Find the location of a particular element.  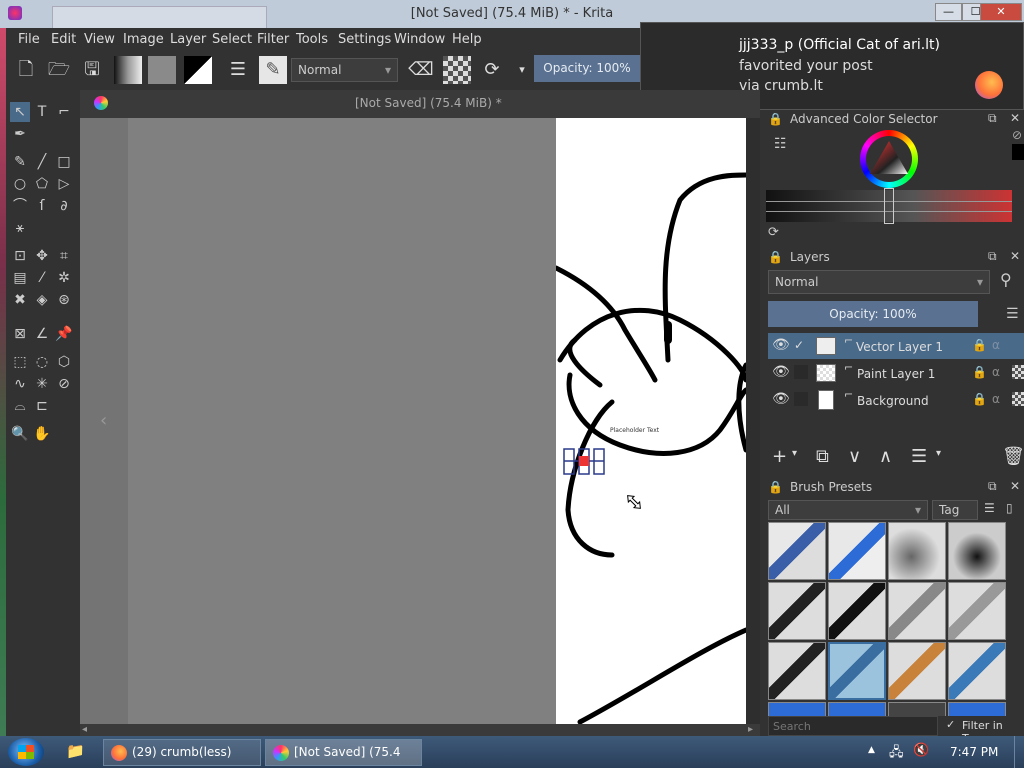

open-document-icon: 🗁 is located at coordinates (59, 70).